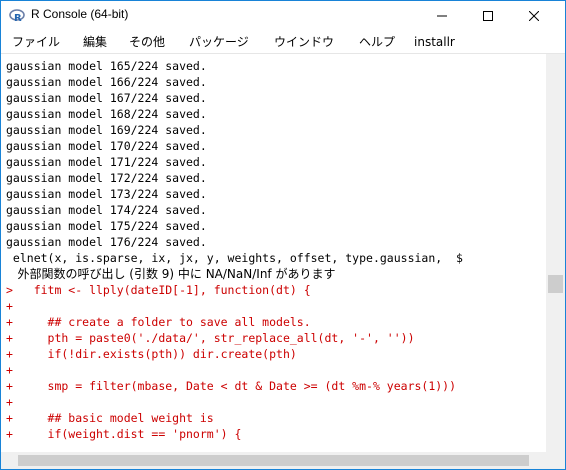 The height and width of the screenshot is (470, 566). What do you see at coordinates (158, 322) in the screenshot?
I see `console-input-line: + ## create a folder to save all models.` at bounding box center [158, 322].